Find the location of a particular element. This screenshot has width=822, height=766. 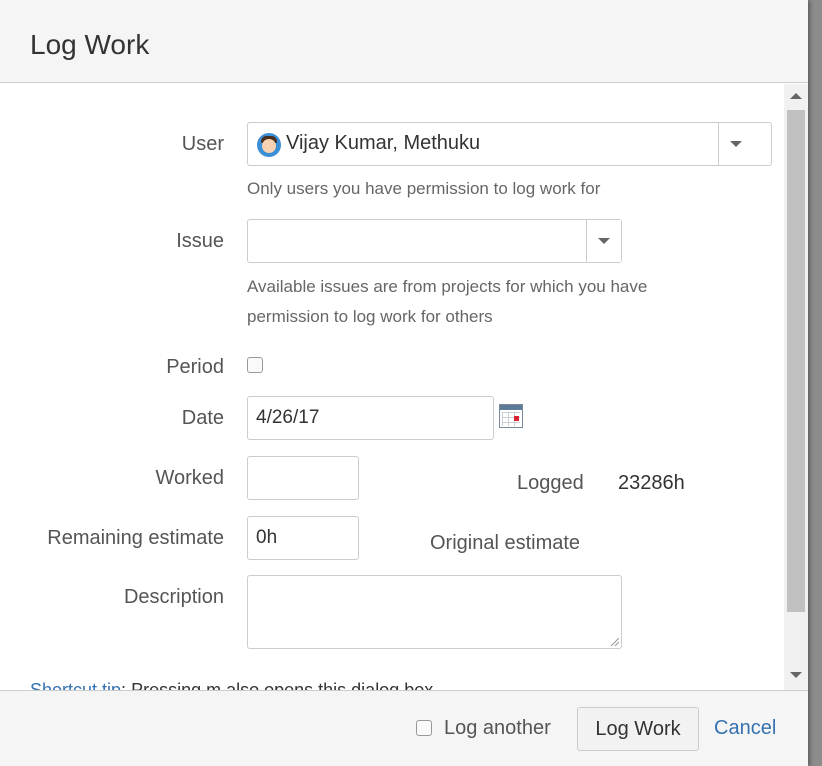

shortcut-tip-text: Pressing m also opens this dialog box is located at coordinates (282, 685).